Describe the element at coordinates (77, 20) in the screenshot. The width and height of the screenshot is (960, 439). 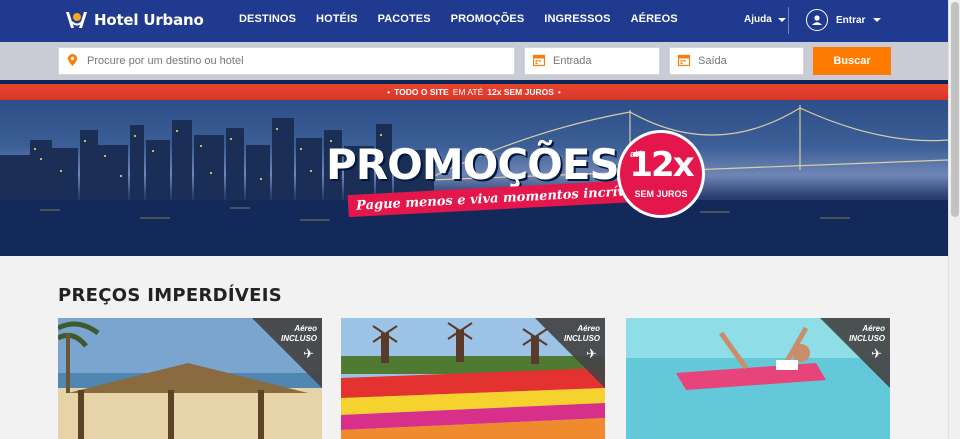
I see `logo-icon` at that location.